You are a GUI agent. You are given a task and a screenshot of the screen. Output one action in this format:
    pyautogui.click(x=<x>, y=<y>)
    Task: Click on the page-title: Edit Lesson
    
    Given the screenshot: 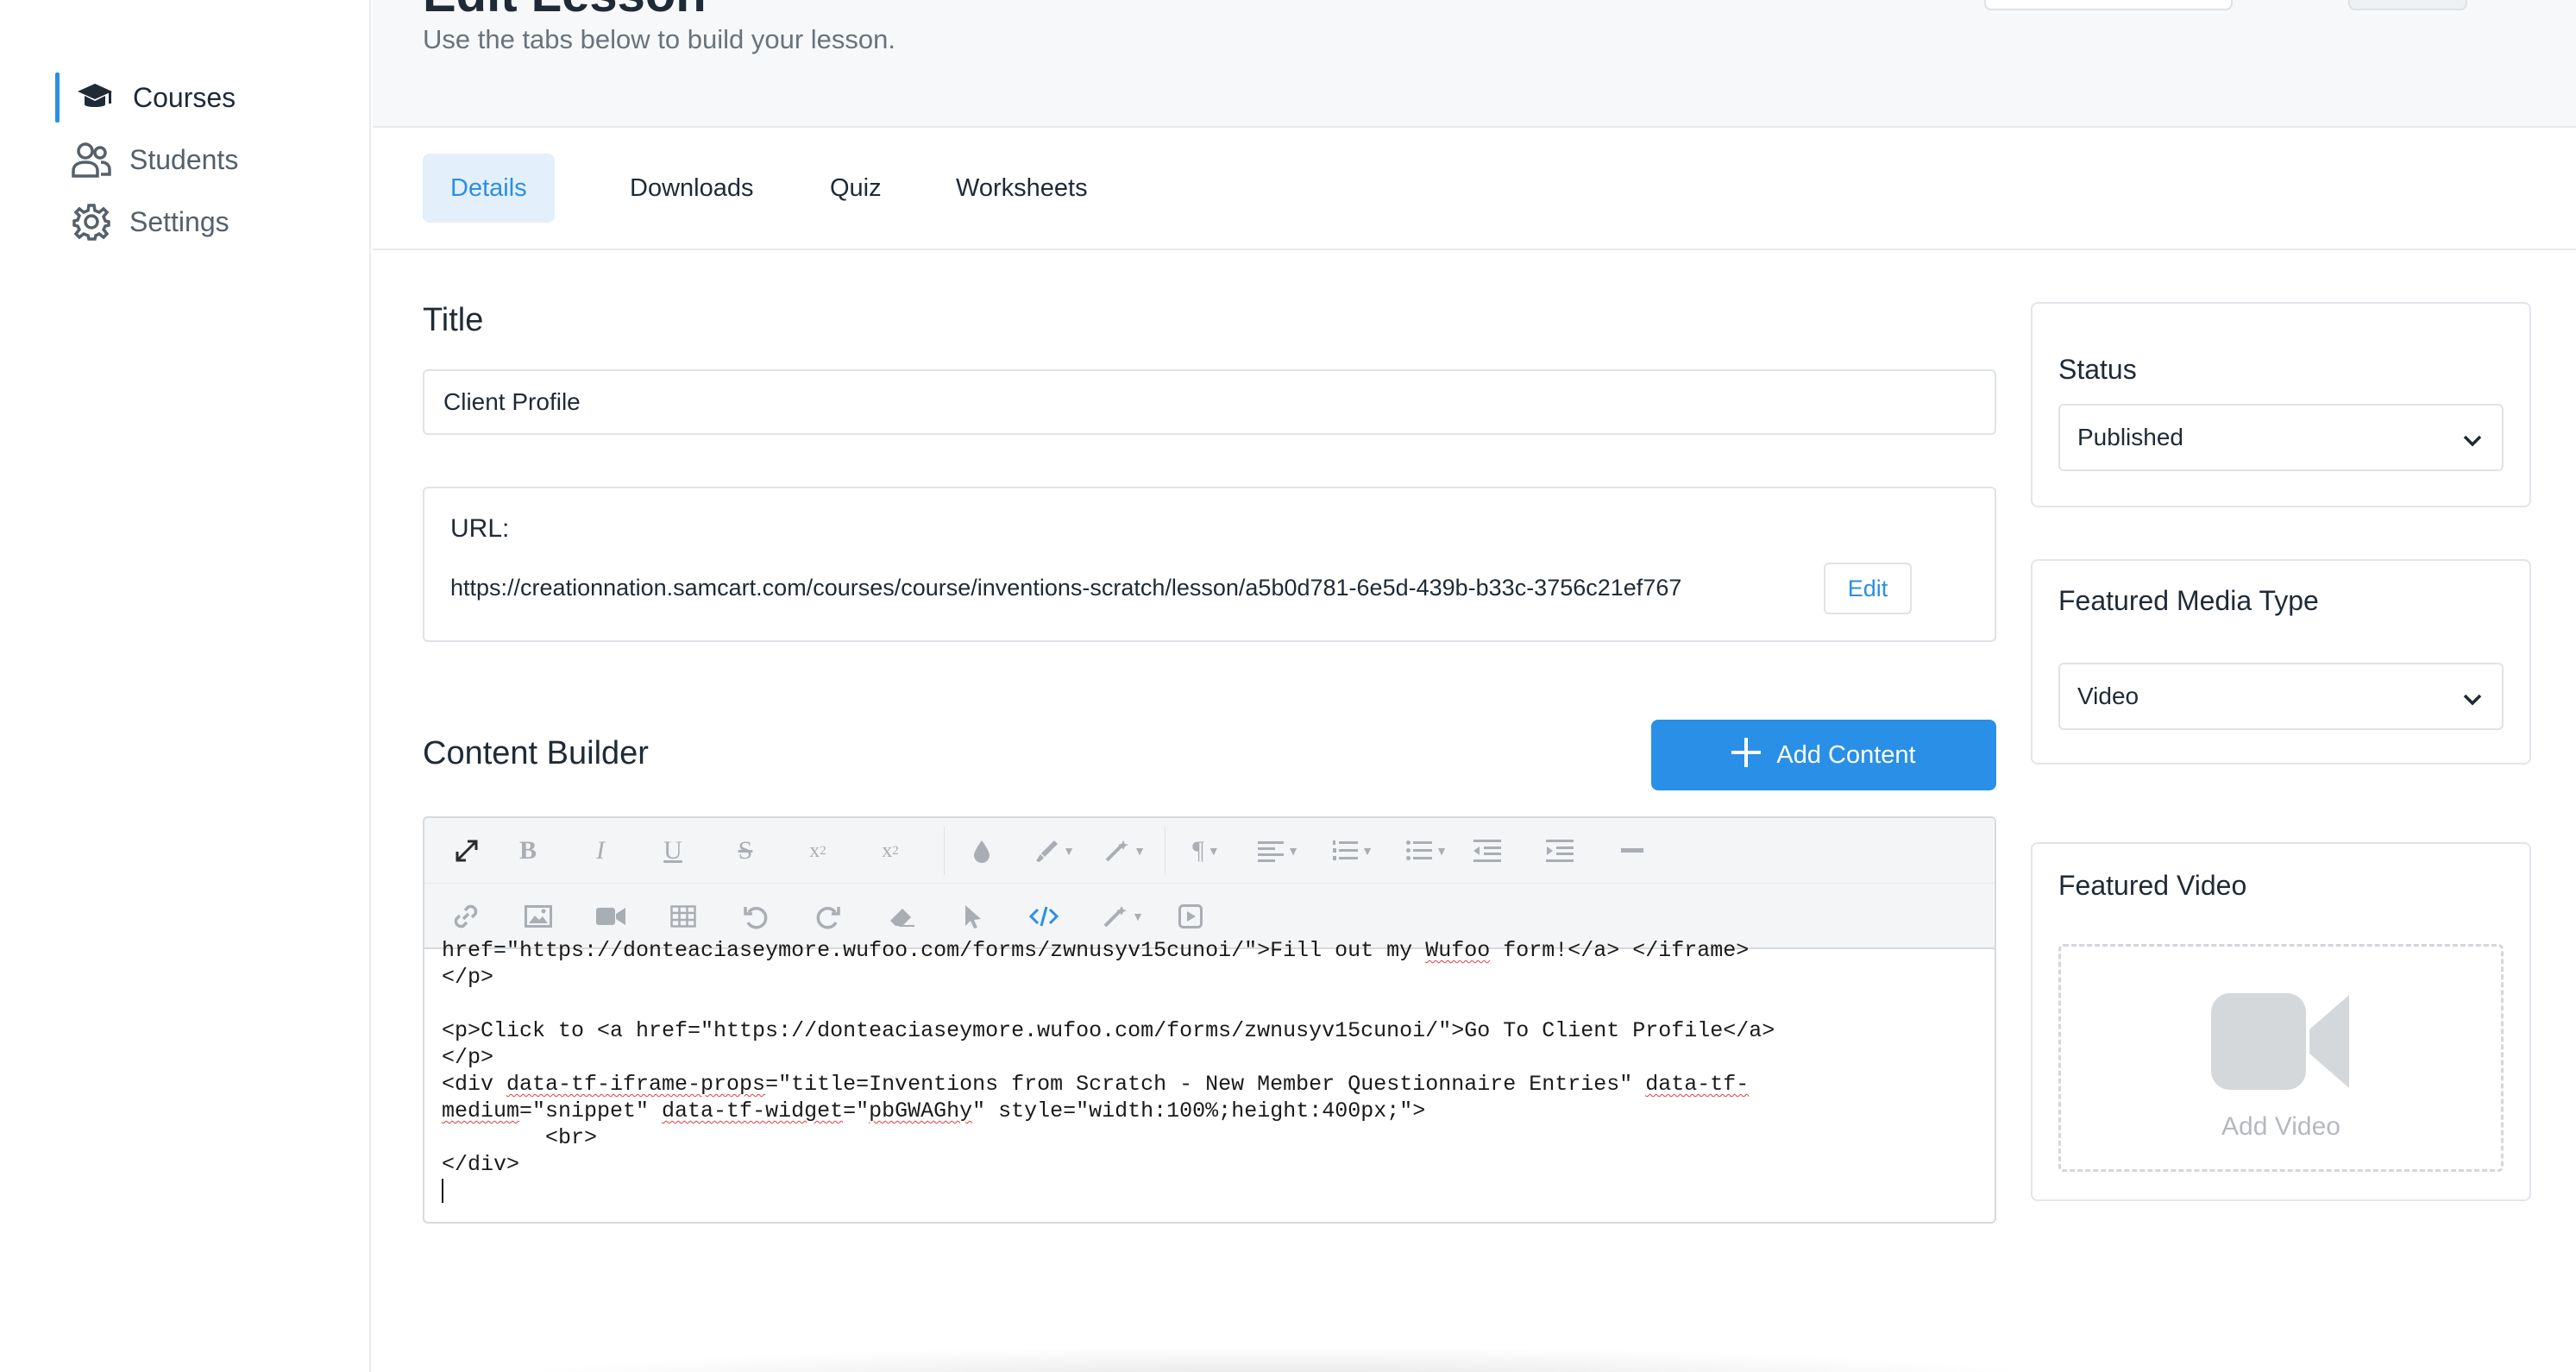 What is the action you would take?
    pyautogui.click(x=565, y=11)
    